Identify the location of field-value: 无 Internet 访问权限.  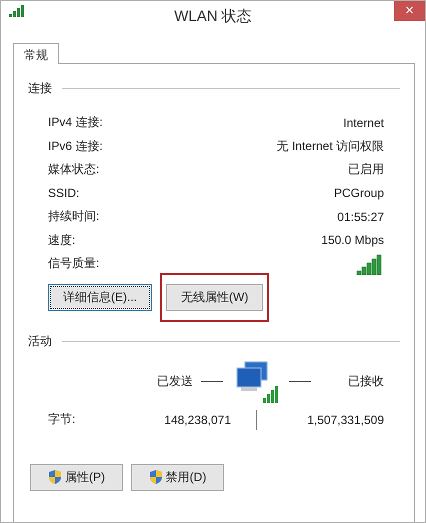
(330, 146).